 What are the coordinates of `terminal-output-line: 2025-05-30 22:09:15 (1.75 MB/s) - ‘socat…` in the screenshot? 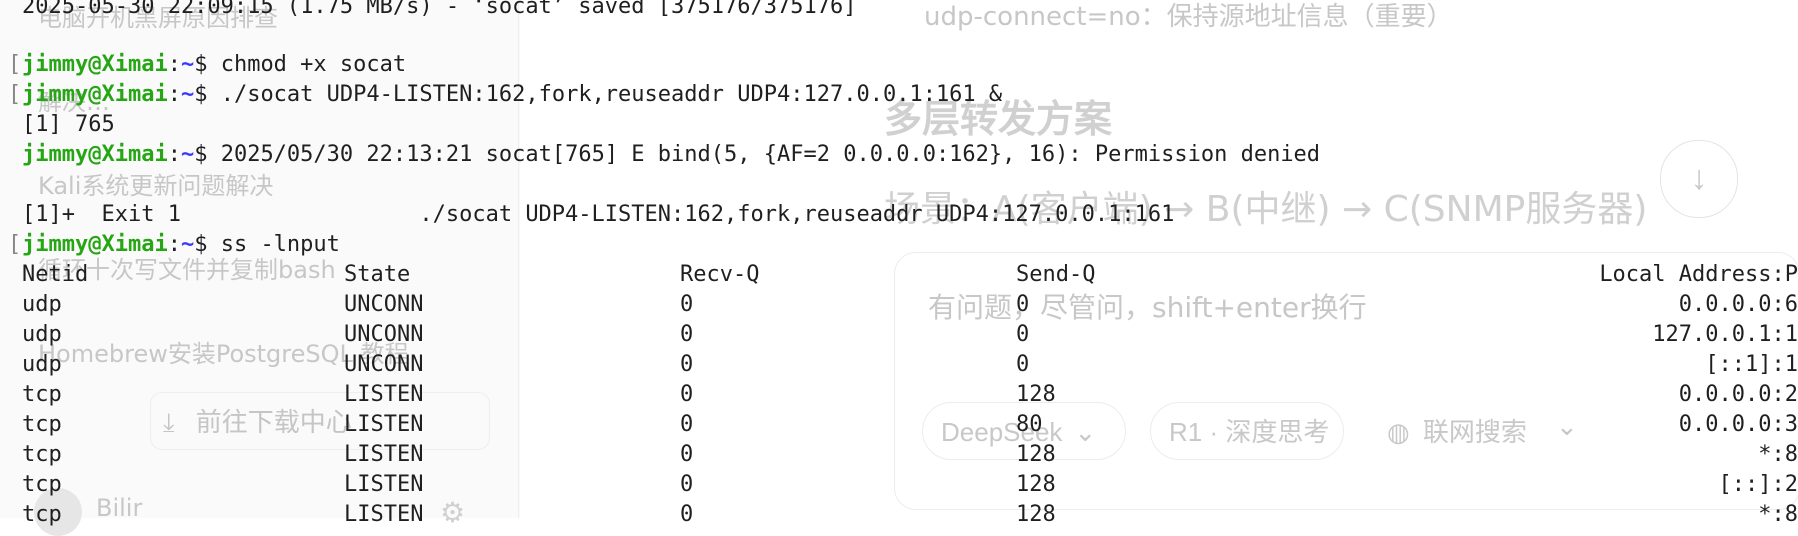 It's located at (439, 9).